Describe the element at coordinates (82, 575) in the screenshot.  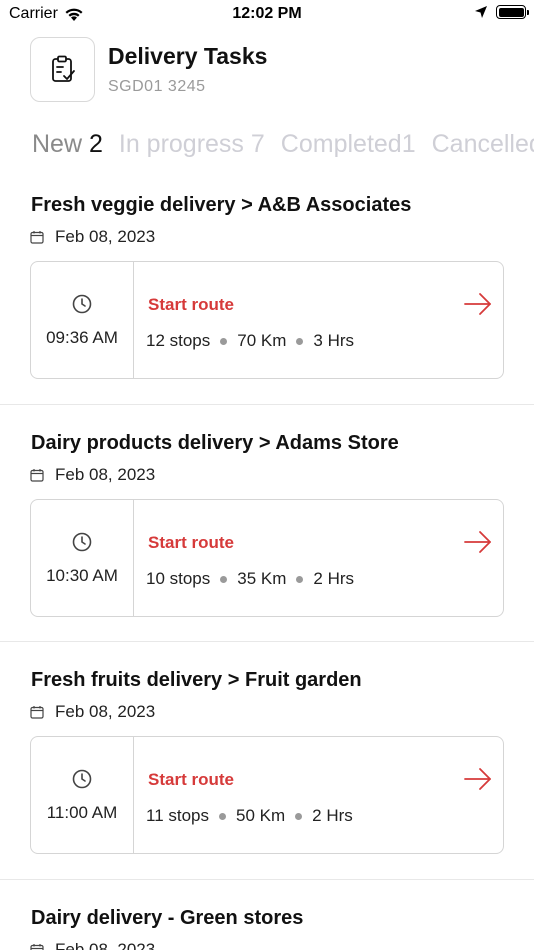
I see `route-time: 10:30 AM` at that location.